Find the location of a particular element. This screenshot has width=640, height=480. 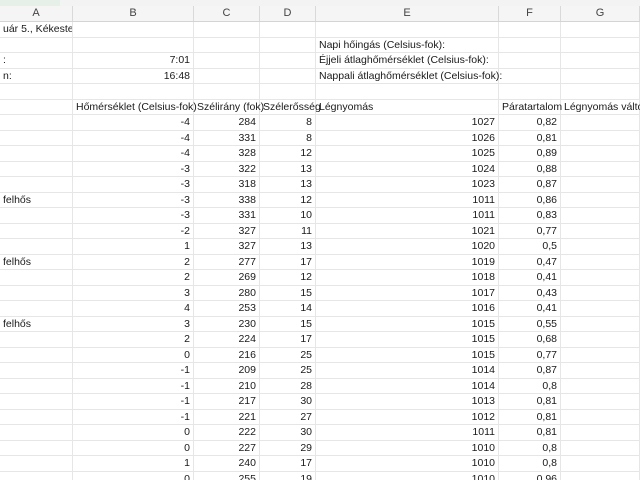

cell-d: 14 is located at coordinates (288, 309).